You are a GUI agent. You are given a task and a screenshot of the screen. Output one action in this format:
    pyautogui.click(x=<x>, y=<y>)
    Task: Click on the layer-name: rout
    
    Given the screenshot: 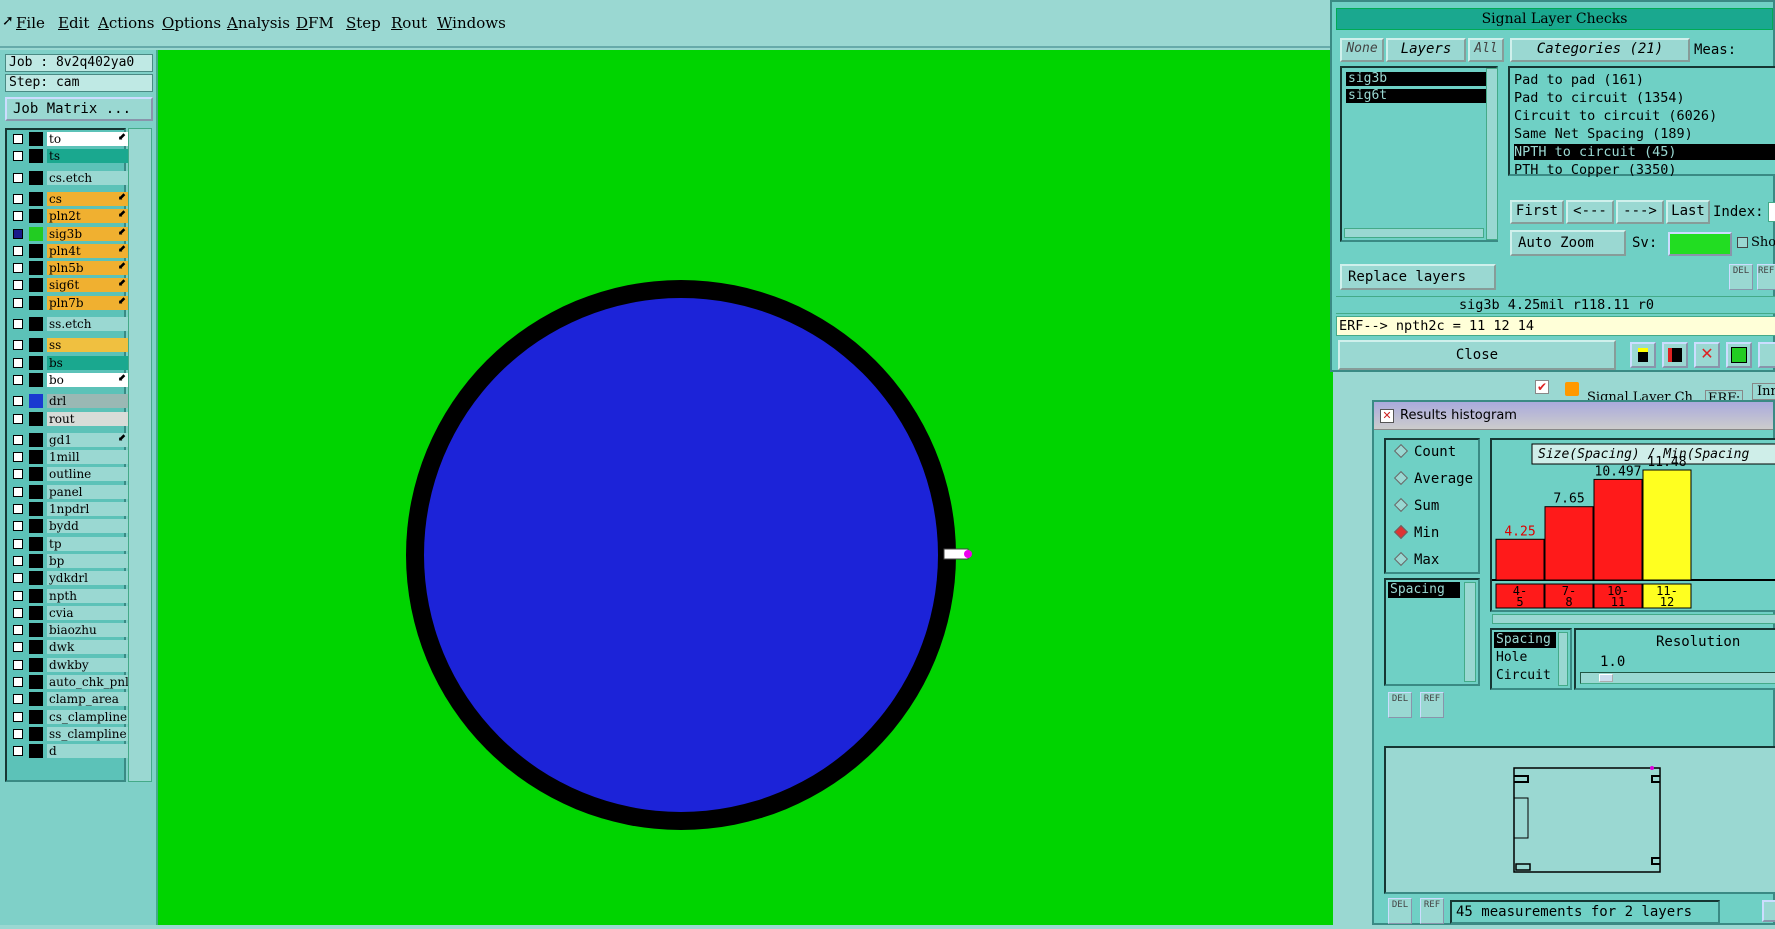 What is the action you would take?
    pyautogui.click(x=89, y=418)
    